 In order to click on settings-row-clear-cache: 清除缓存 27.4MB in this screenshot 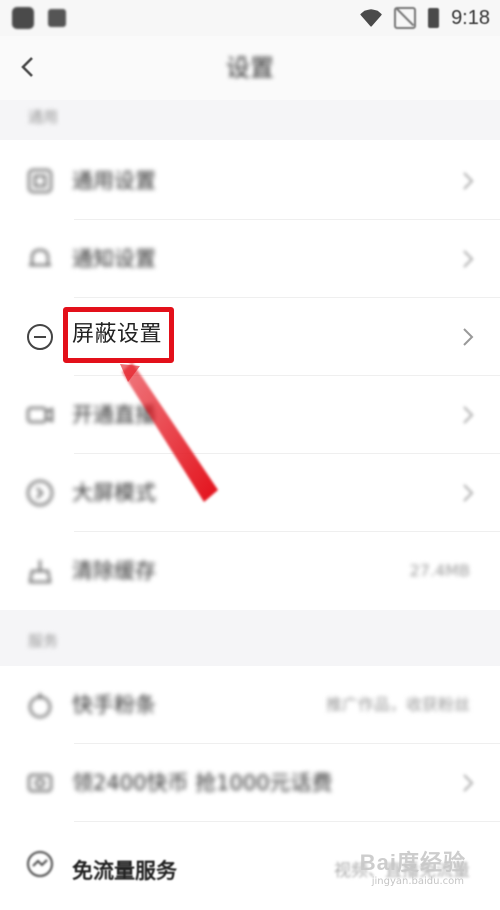, I will do `click(250, 571)`.